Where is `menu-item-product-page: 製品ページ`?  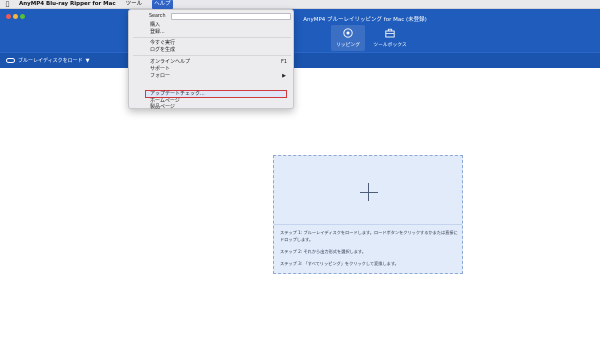
menu-item-product-page: 製品ページ is located at coordinates (162, 107).